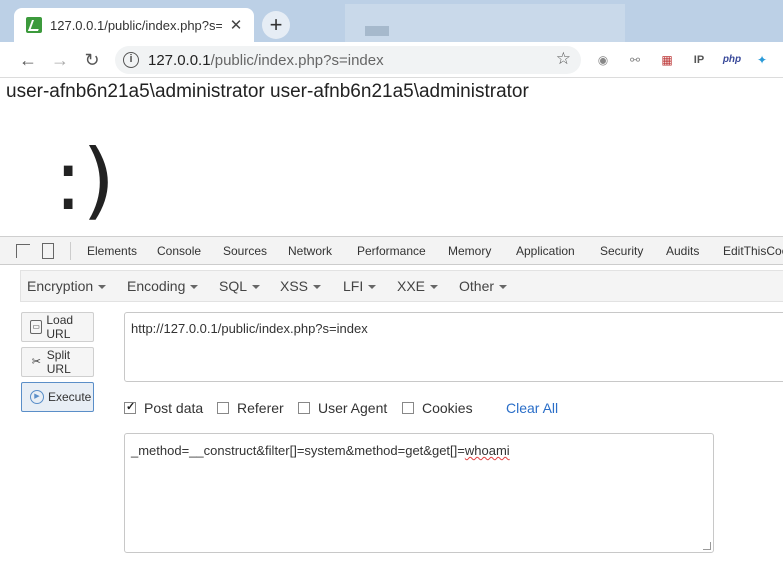  I want to click on device-toolbar-icon, so click(48, 251).